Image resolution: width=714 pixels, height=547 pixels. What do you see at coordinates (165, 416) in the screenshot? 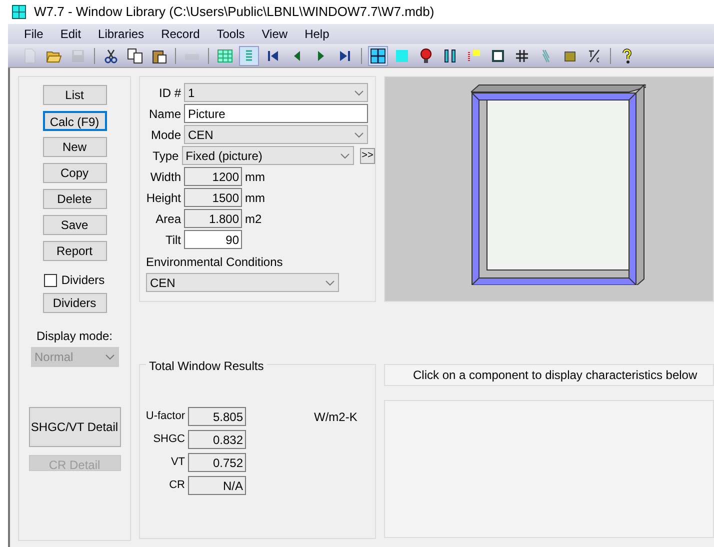
I see `result-label: U-factor` at bounding box center [165, 416].